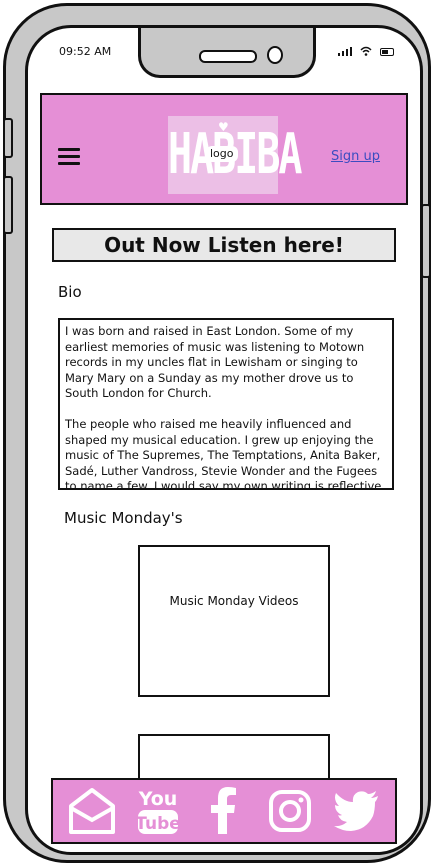 Image resolution: width=436 pixels, height=867 pixels. Describe the element at coordinates (92, 811) in the screenshot. I see `mail-icon` at that location.